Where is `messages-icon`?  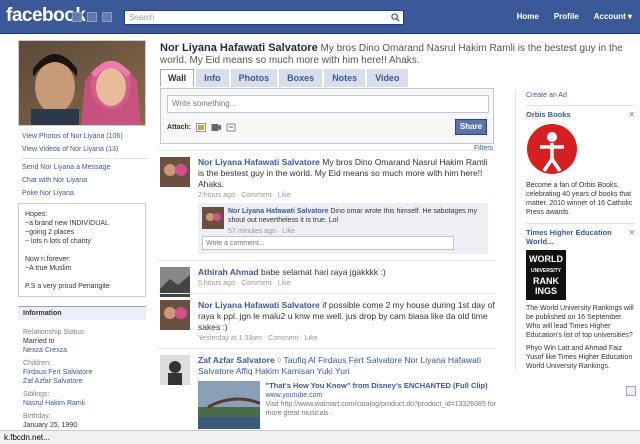 messages-icon is located at coordinates (92, 17).